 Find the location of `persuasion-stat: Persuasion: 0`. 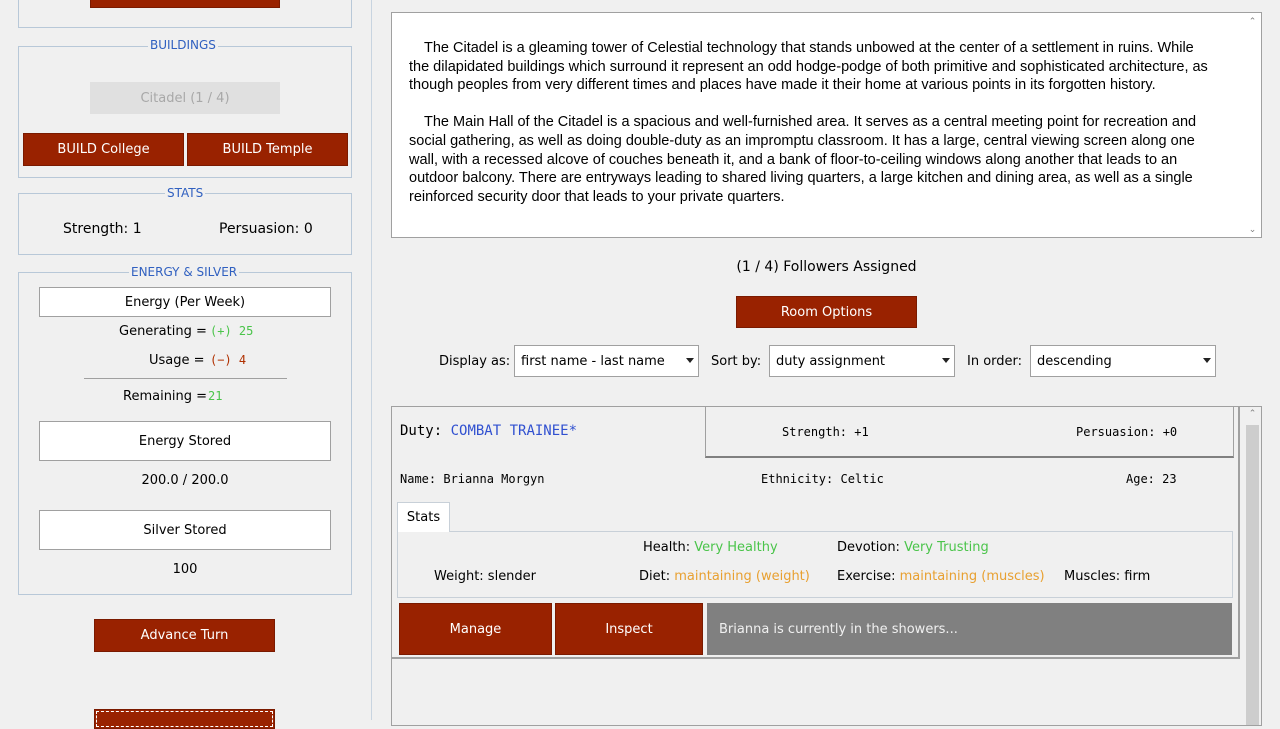

persuasion-stat: Persuasion: 0 is located at coordinates (266, 229).